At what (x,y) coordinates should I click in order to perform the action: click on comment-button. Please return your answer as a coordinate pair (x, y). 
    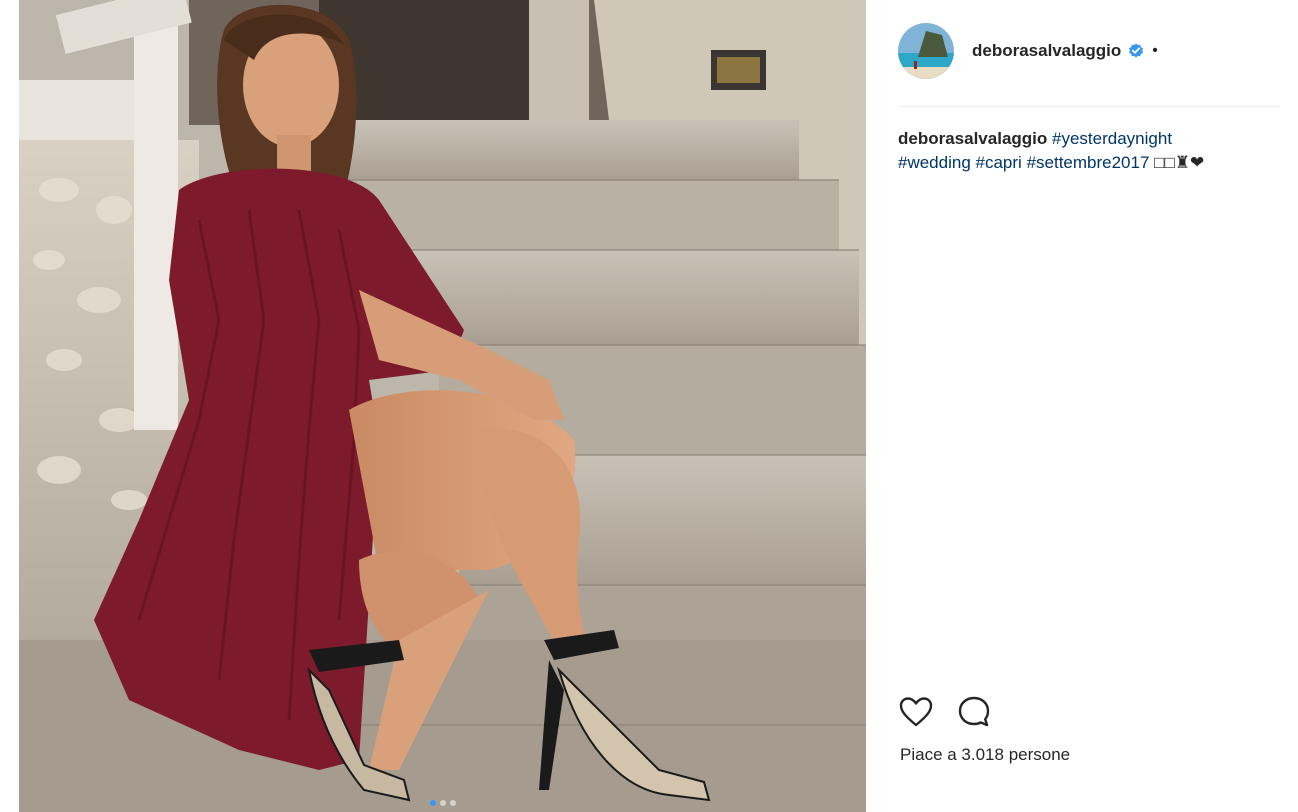
    Looking at the image, I should click on (974, 712).